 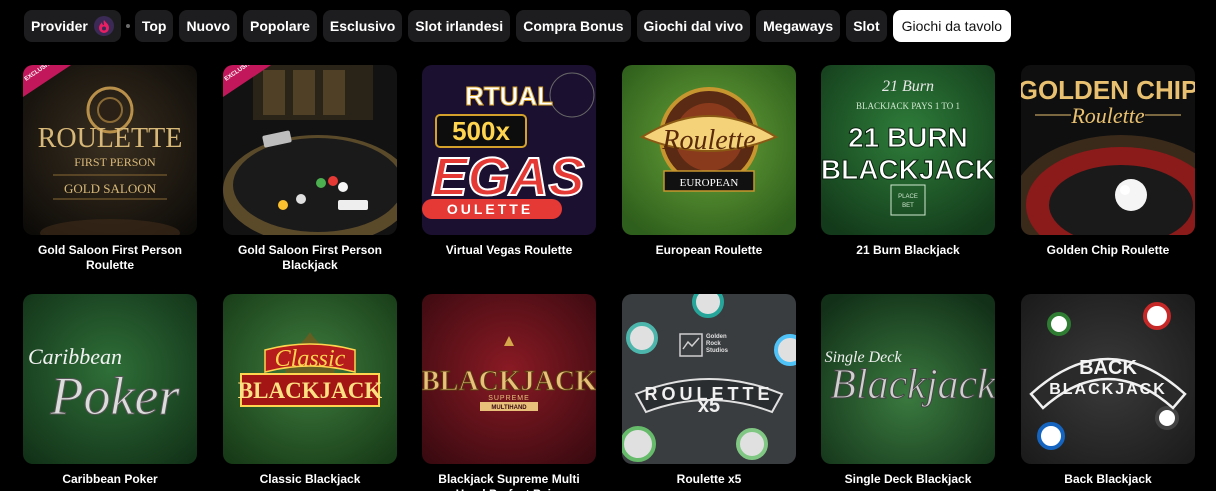 What do you see at coordinates (1107, 115) in the screenshot?
I see `art-subtitle: Roulette` at bounding box center [1107, 115].